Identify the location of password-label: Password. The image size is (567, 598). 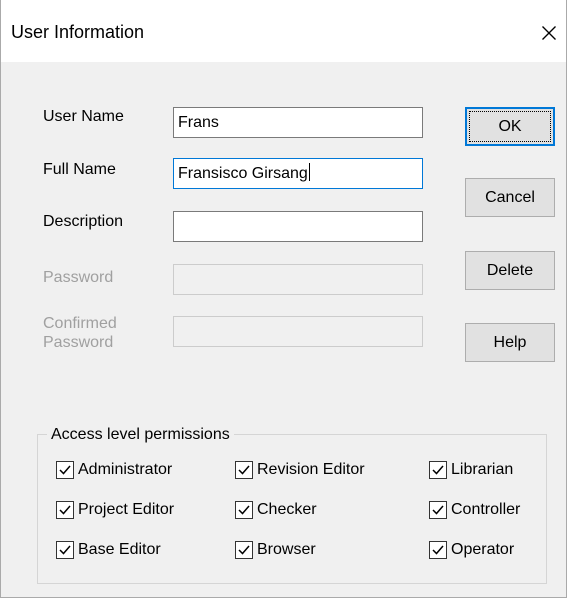
(78, 277).